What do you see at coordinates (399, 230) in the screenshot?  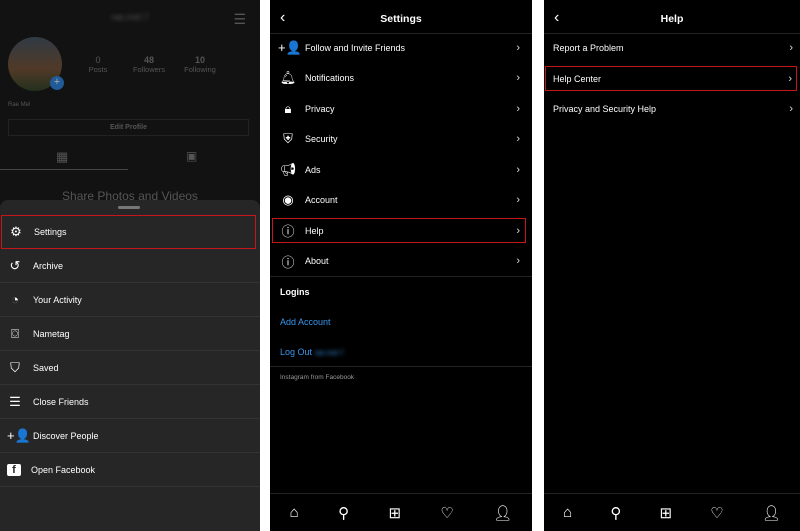 I see `settings-item-help: ⓘ Help ›` at bounding box center [399, 230].